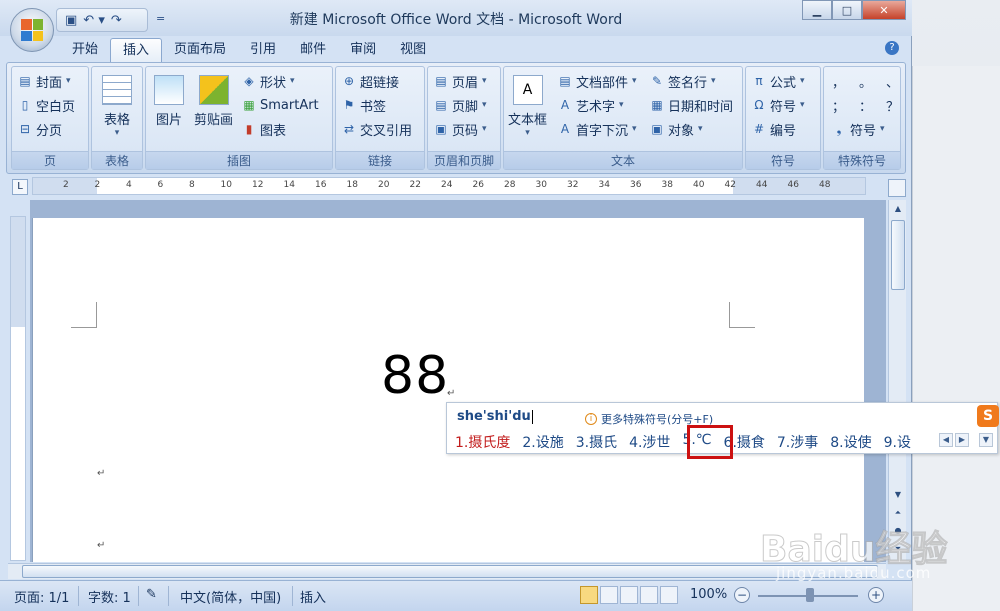 Image resolution: width=1000 pixels, height=611 pixels. Describe the element at coordinates (25, 105) in the screenshot. I see `blank-page-icon: ▯` at that location.